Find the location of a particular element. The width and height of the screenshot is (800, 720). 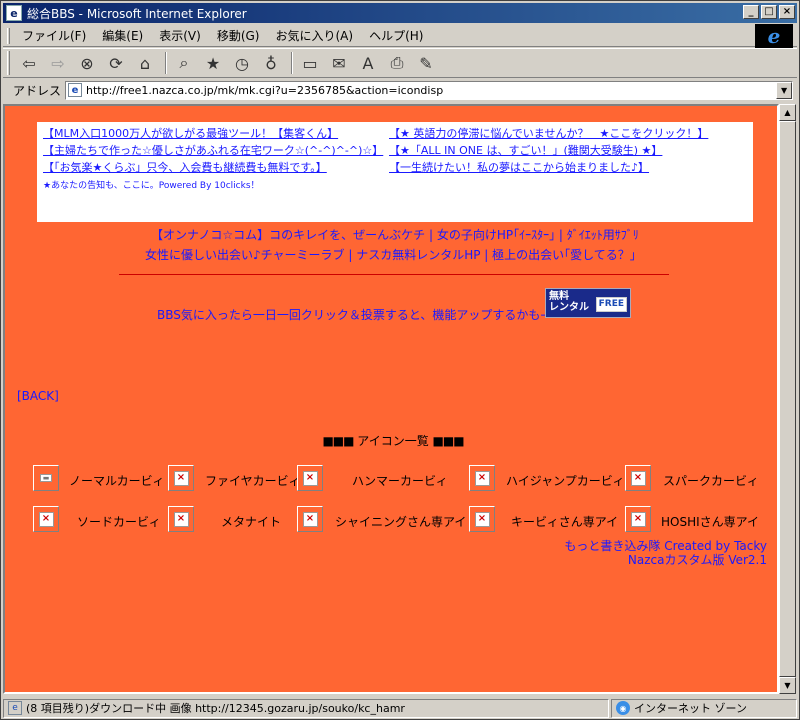

menu-favorites: お気に入り(A) is located at coordinates (314, 35).